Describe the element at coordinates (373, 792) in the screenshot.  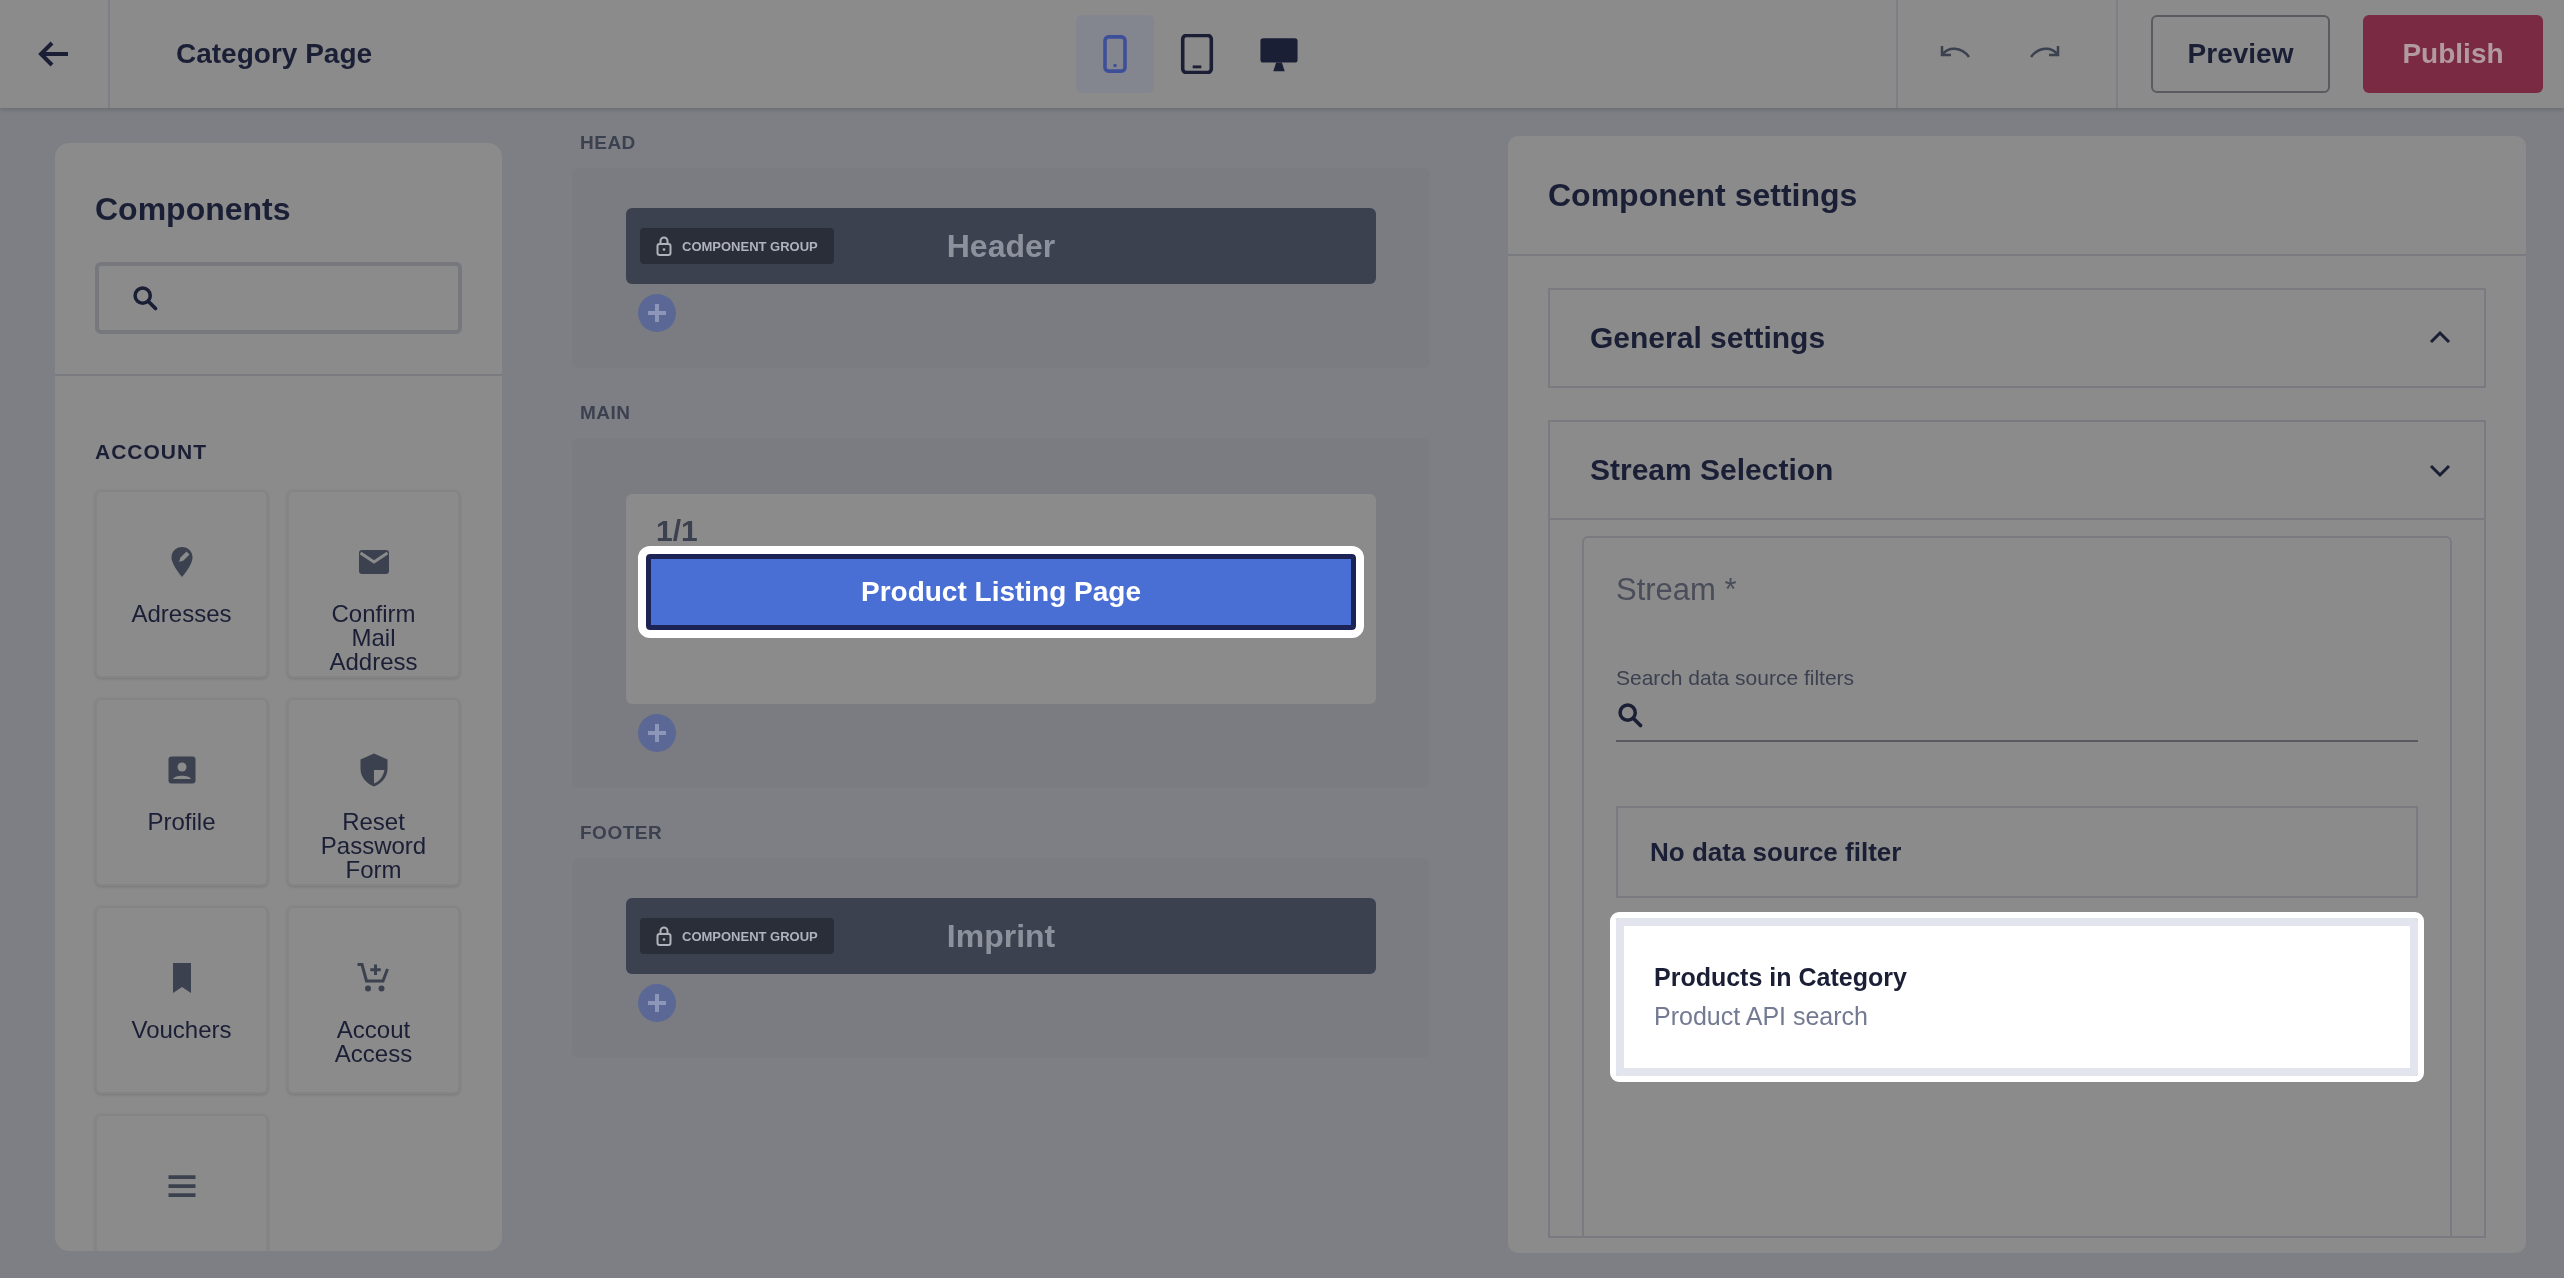
I see `component-tile: Reset Password Form` at that location.